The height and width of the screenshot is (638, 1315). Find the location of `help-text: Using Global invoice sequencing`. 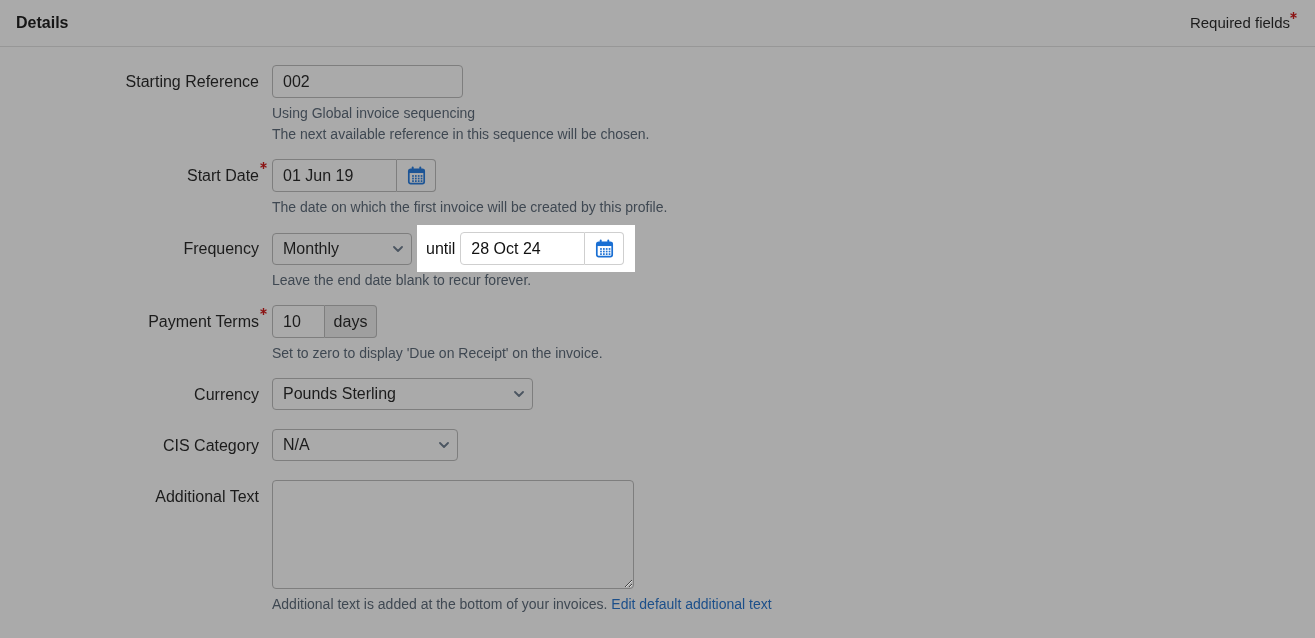

help-text: Using Global invoice sequencing is located at coordinates (374, 113).